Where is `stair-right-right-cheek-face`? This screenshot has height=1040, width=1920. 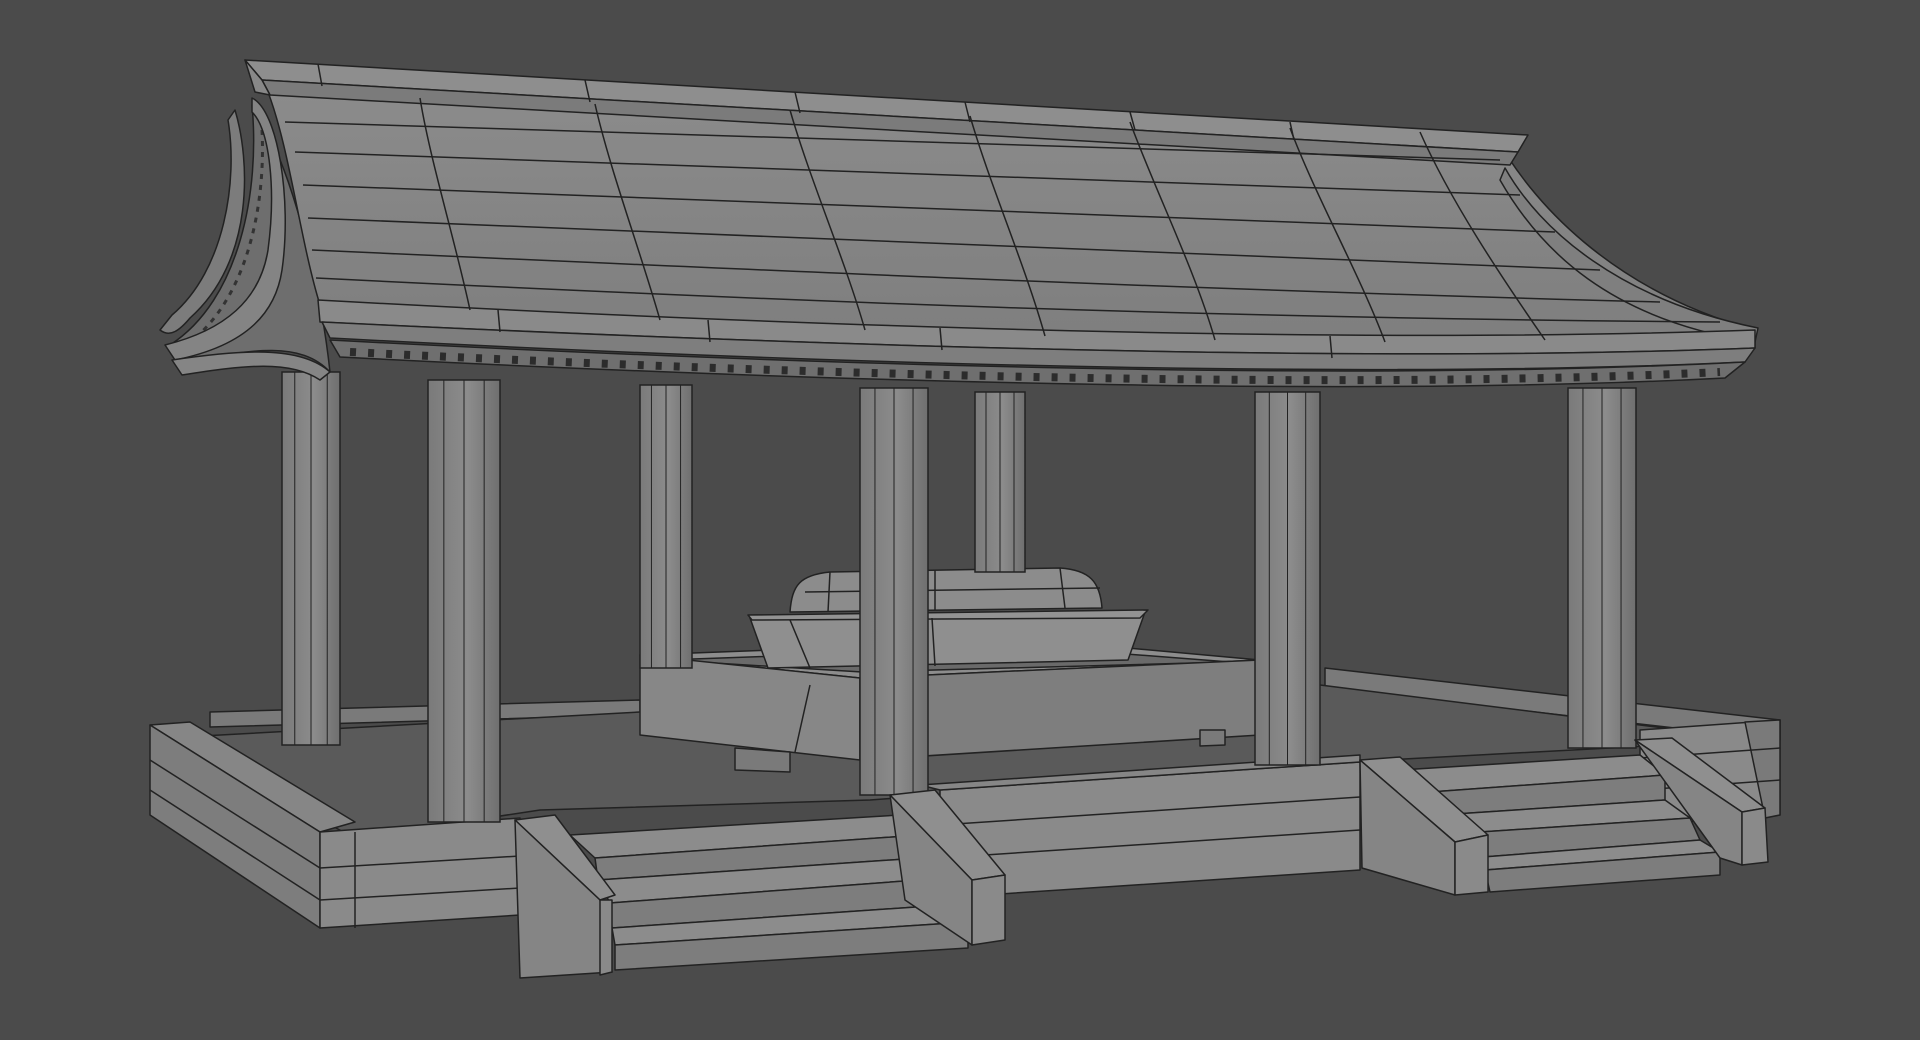
stair-right-right-cheek-face is located at coordinates (1755, 836).